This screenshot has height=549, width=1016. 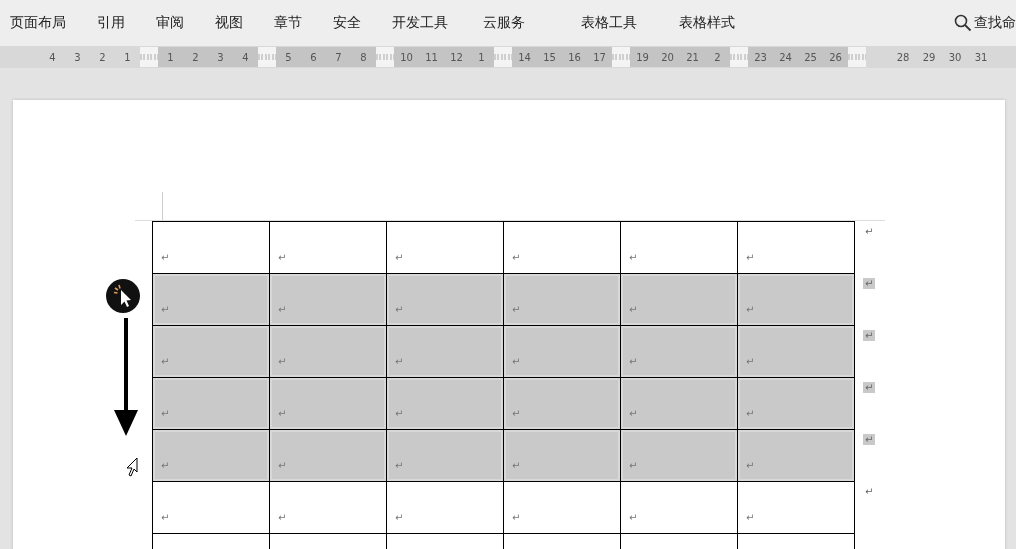 What do you see at coordinates (338, 57) in the screenshot?
I see `ruler-number: 7` at bounding box center [338, 57].